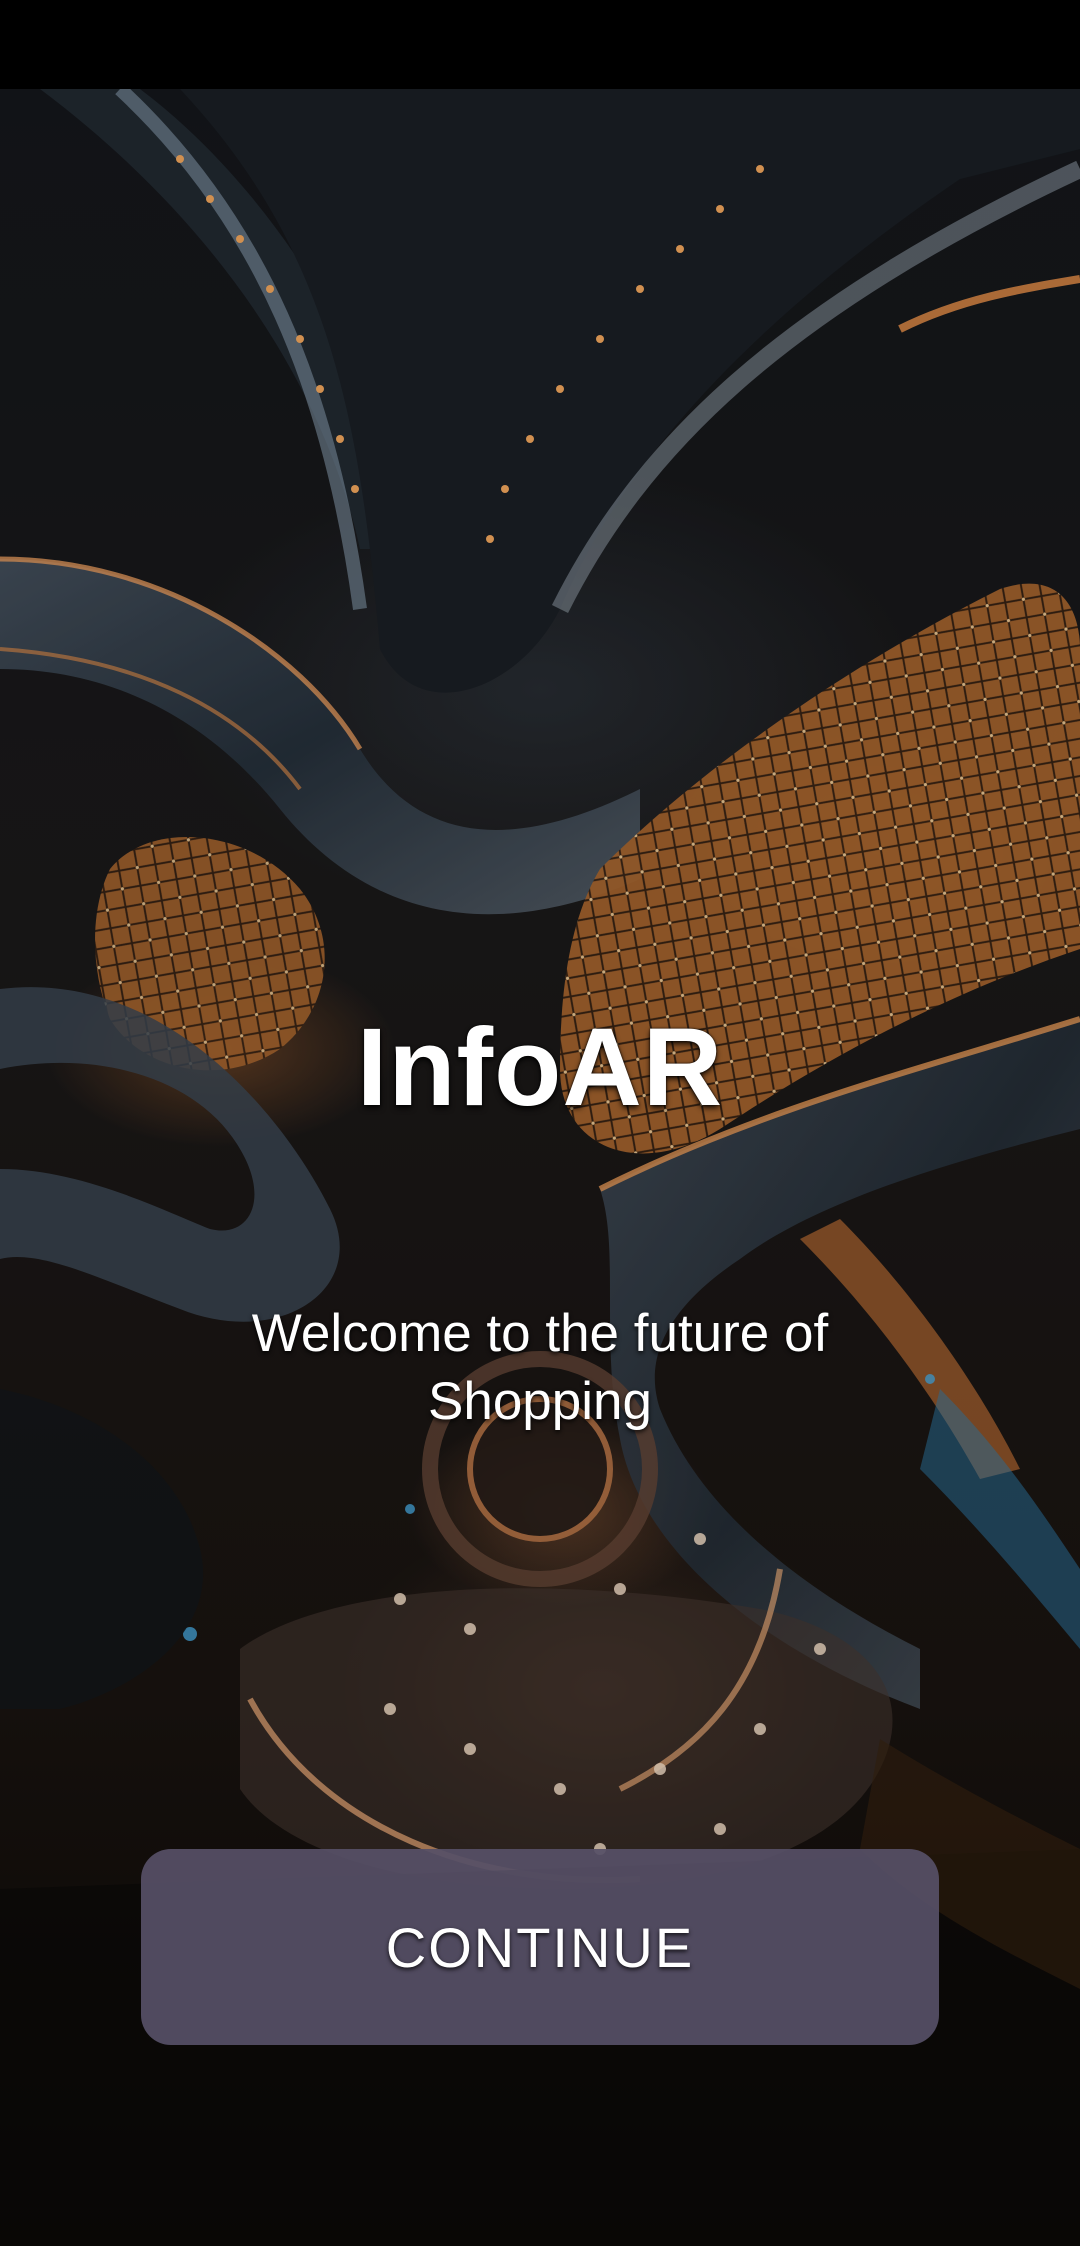 This screenshot has width=1080, height=2246. Describe the element at coordinates (540, 1367) in the screenshot. I see `welcome-subtitle: Welcome to the future of Shopping` at that location.